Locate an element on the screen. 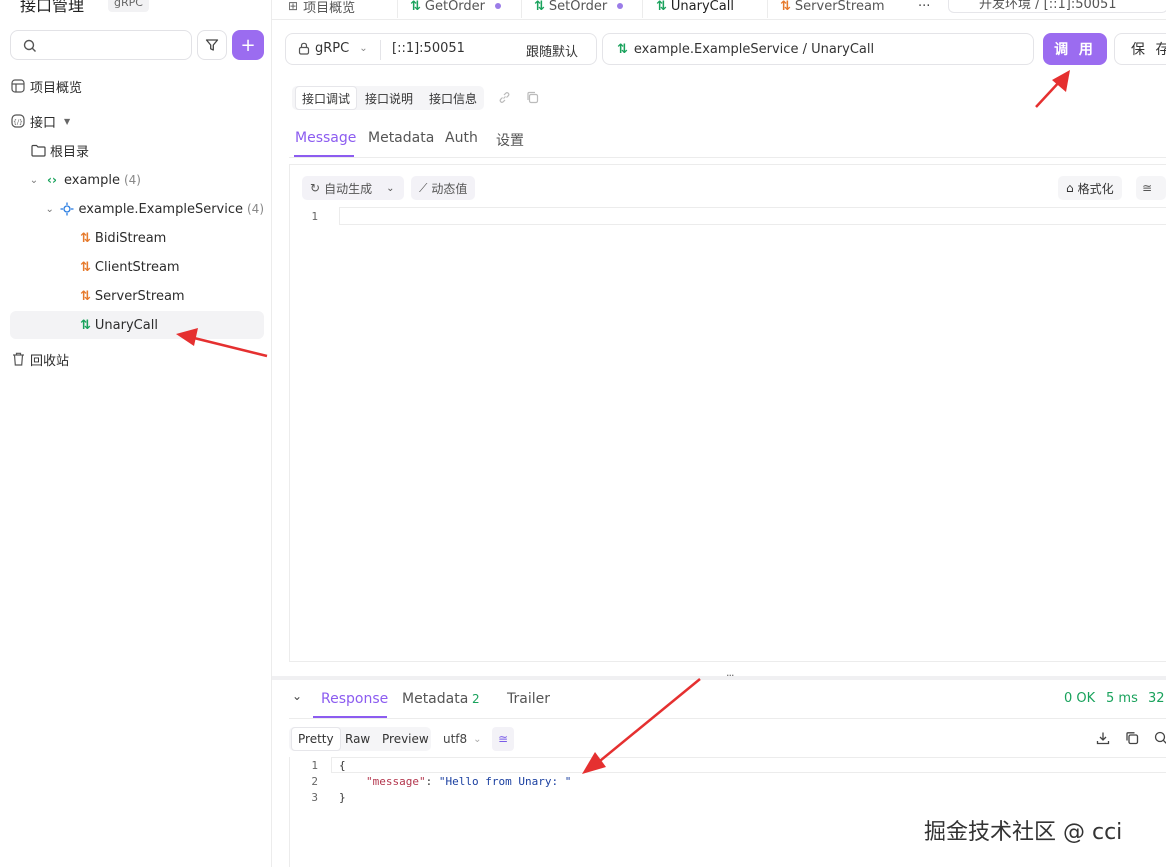  environment-select: 开发环境 / [::1]:50051 is located at coordinates (1057, 6).